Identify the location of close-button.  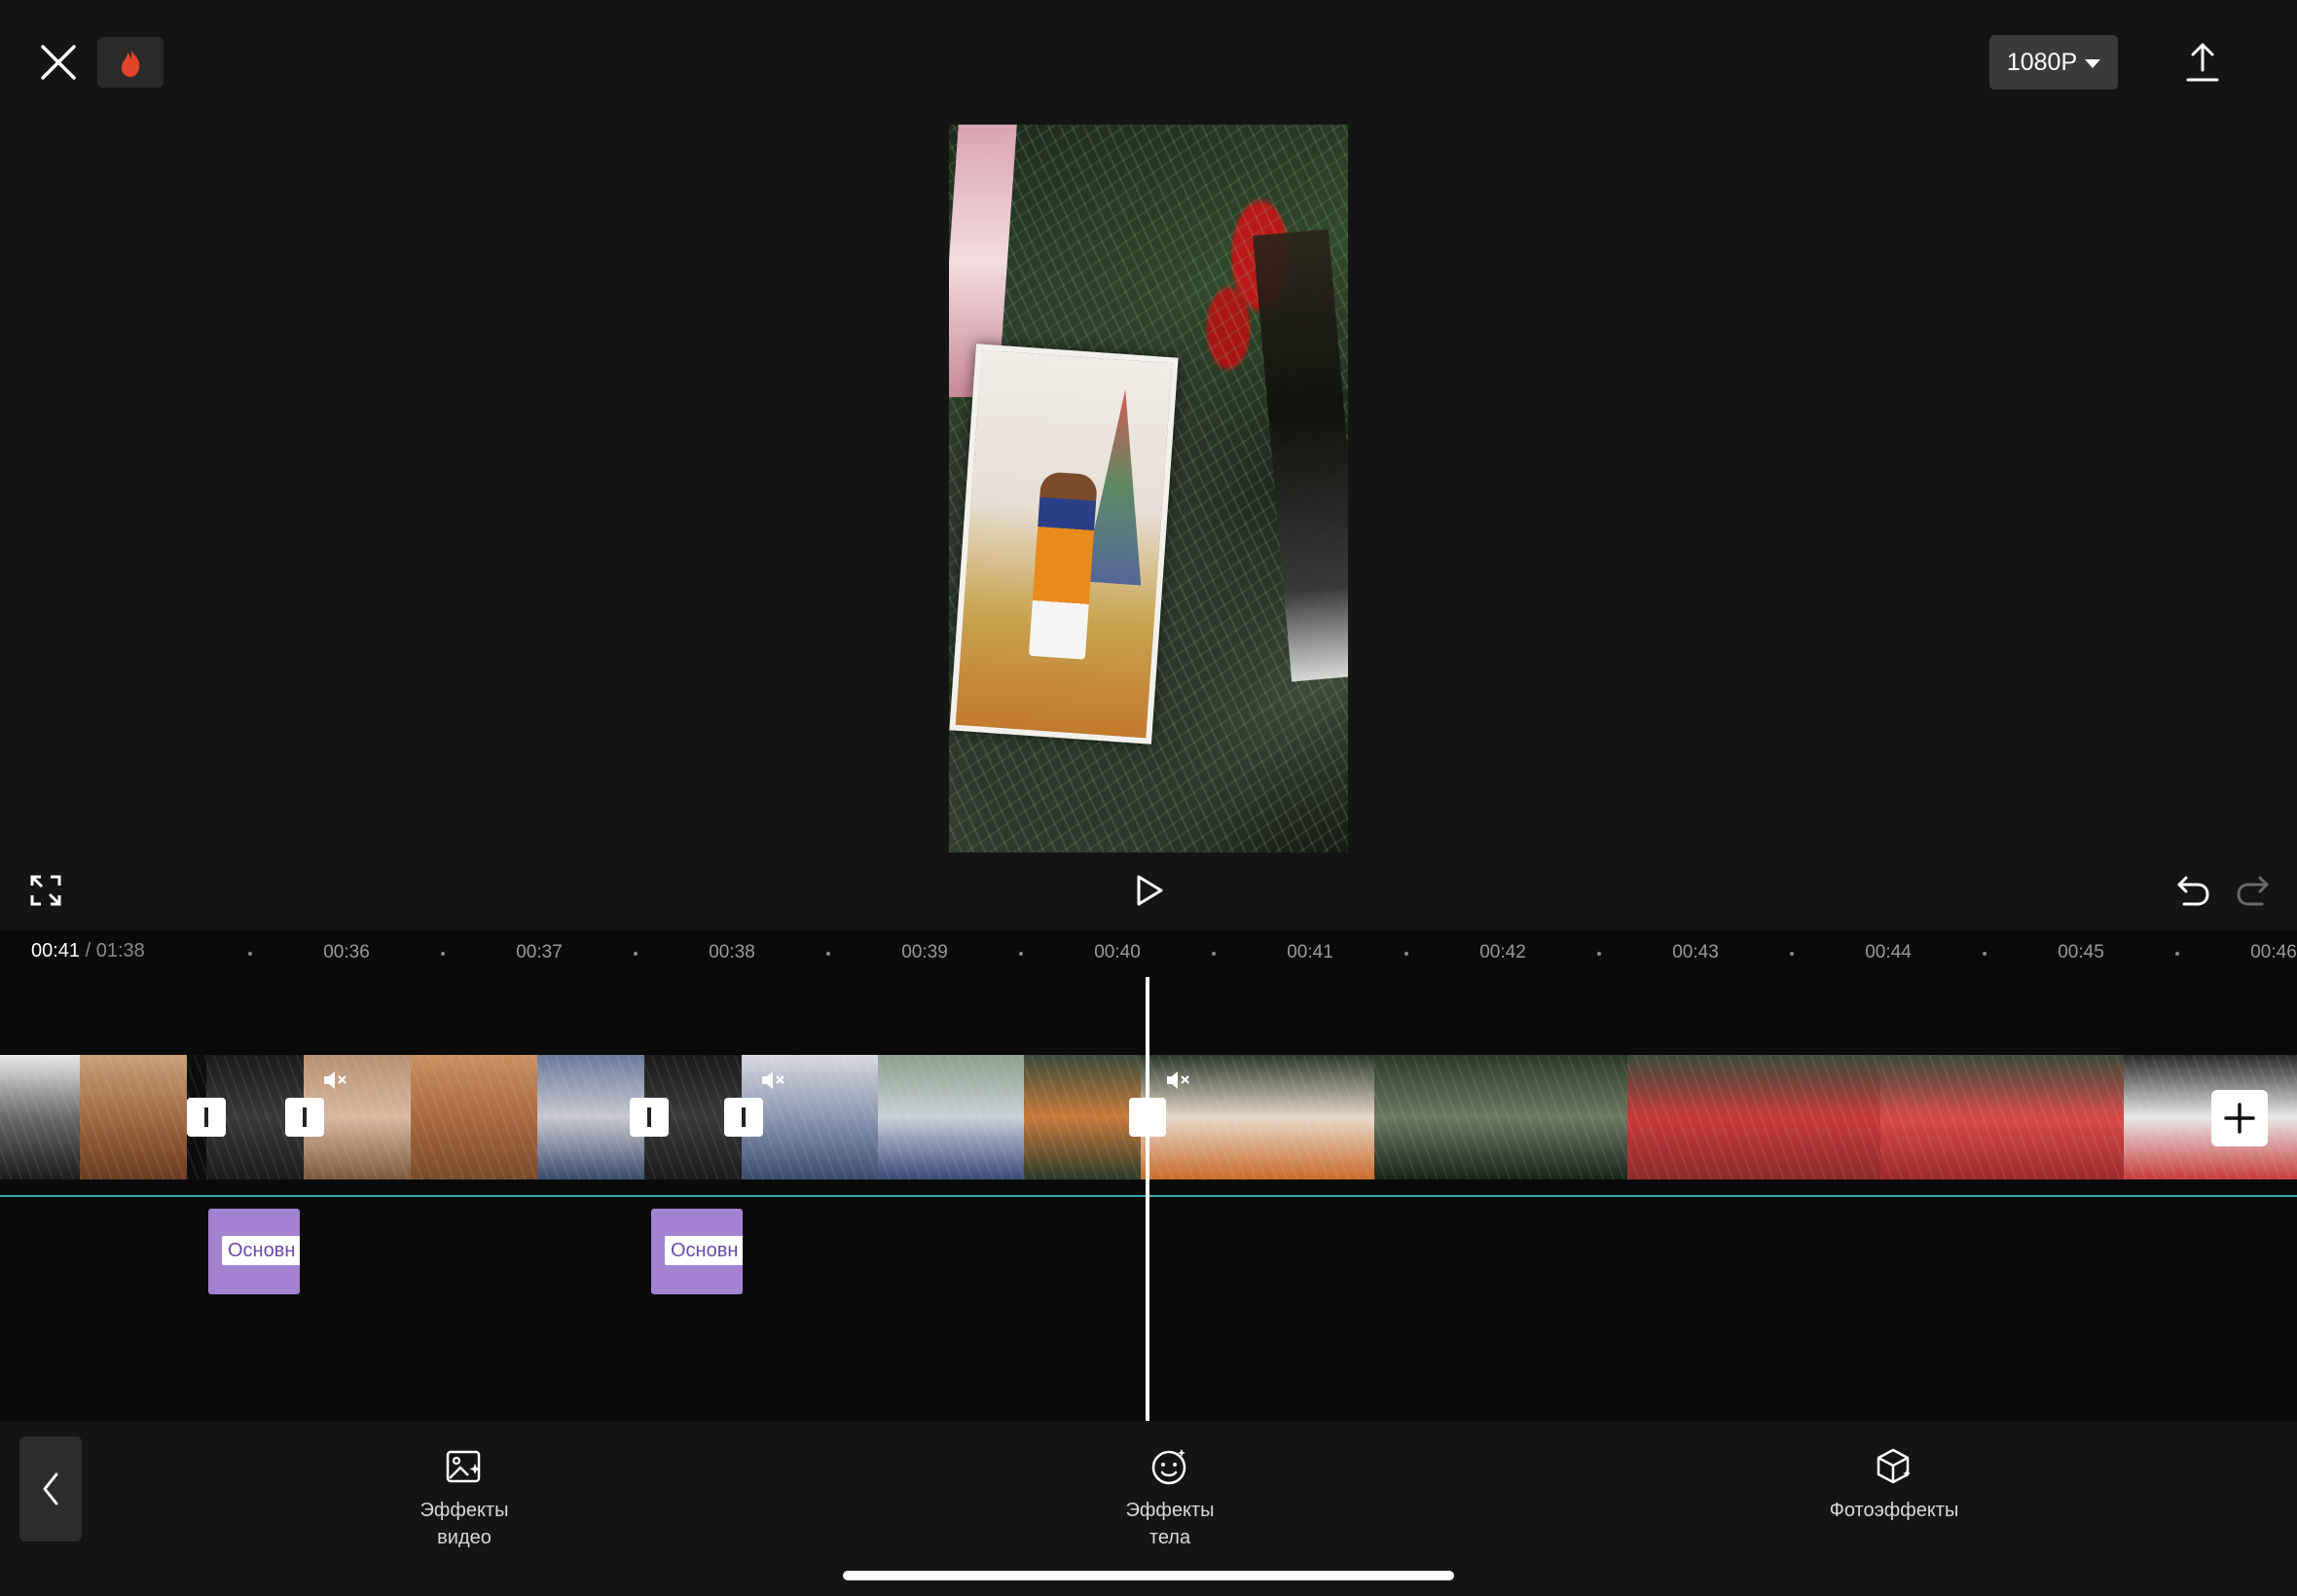
(58, 63).